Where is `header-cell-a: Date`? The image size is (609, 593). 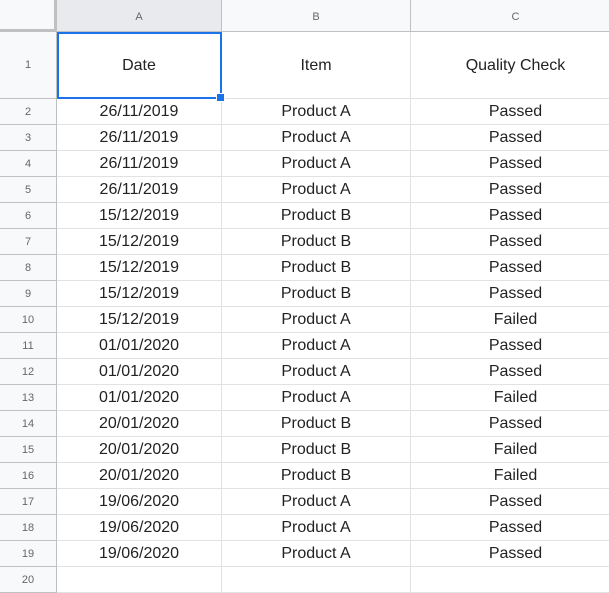 header-cell-a: Date is located at coordinates (139, 65).